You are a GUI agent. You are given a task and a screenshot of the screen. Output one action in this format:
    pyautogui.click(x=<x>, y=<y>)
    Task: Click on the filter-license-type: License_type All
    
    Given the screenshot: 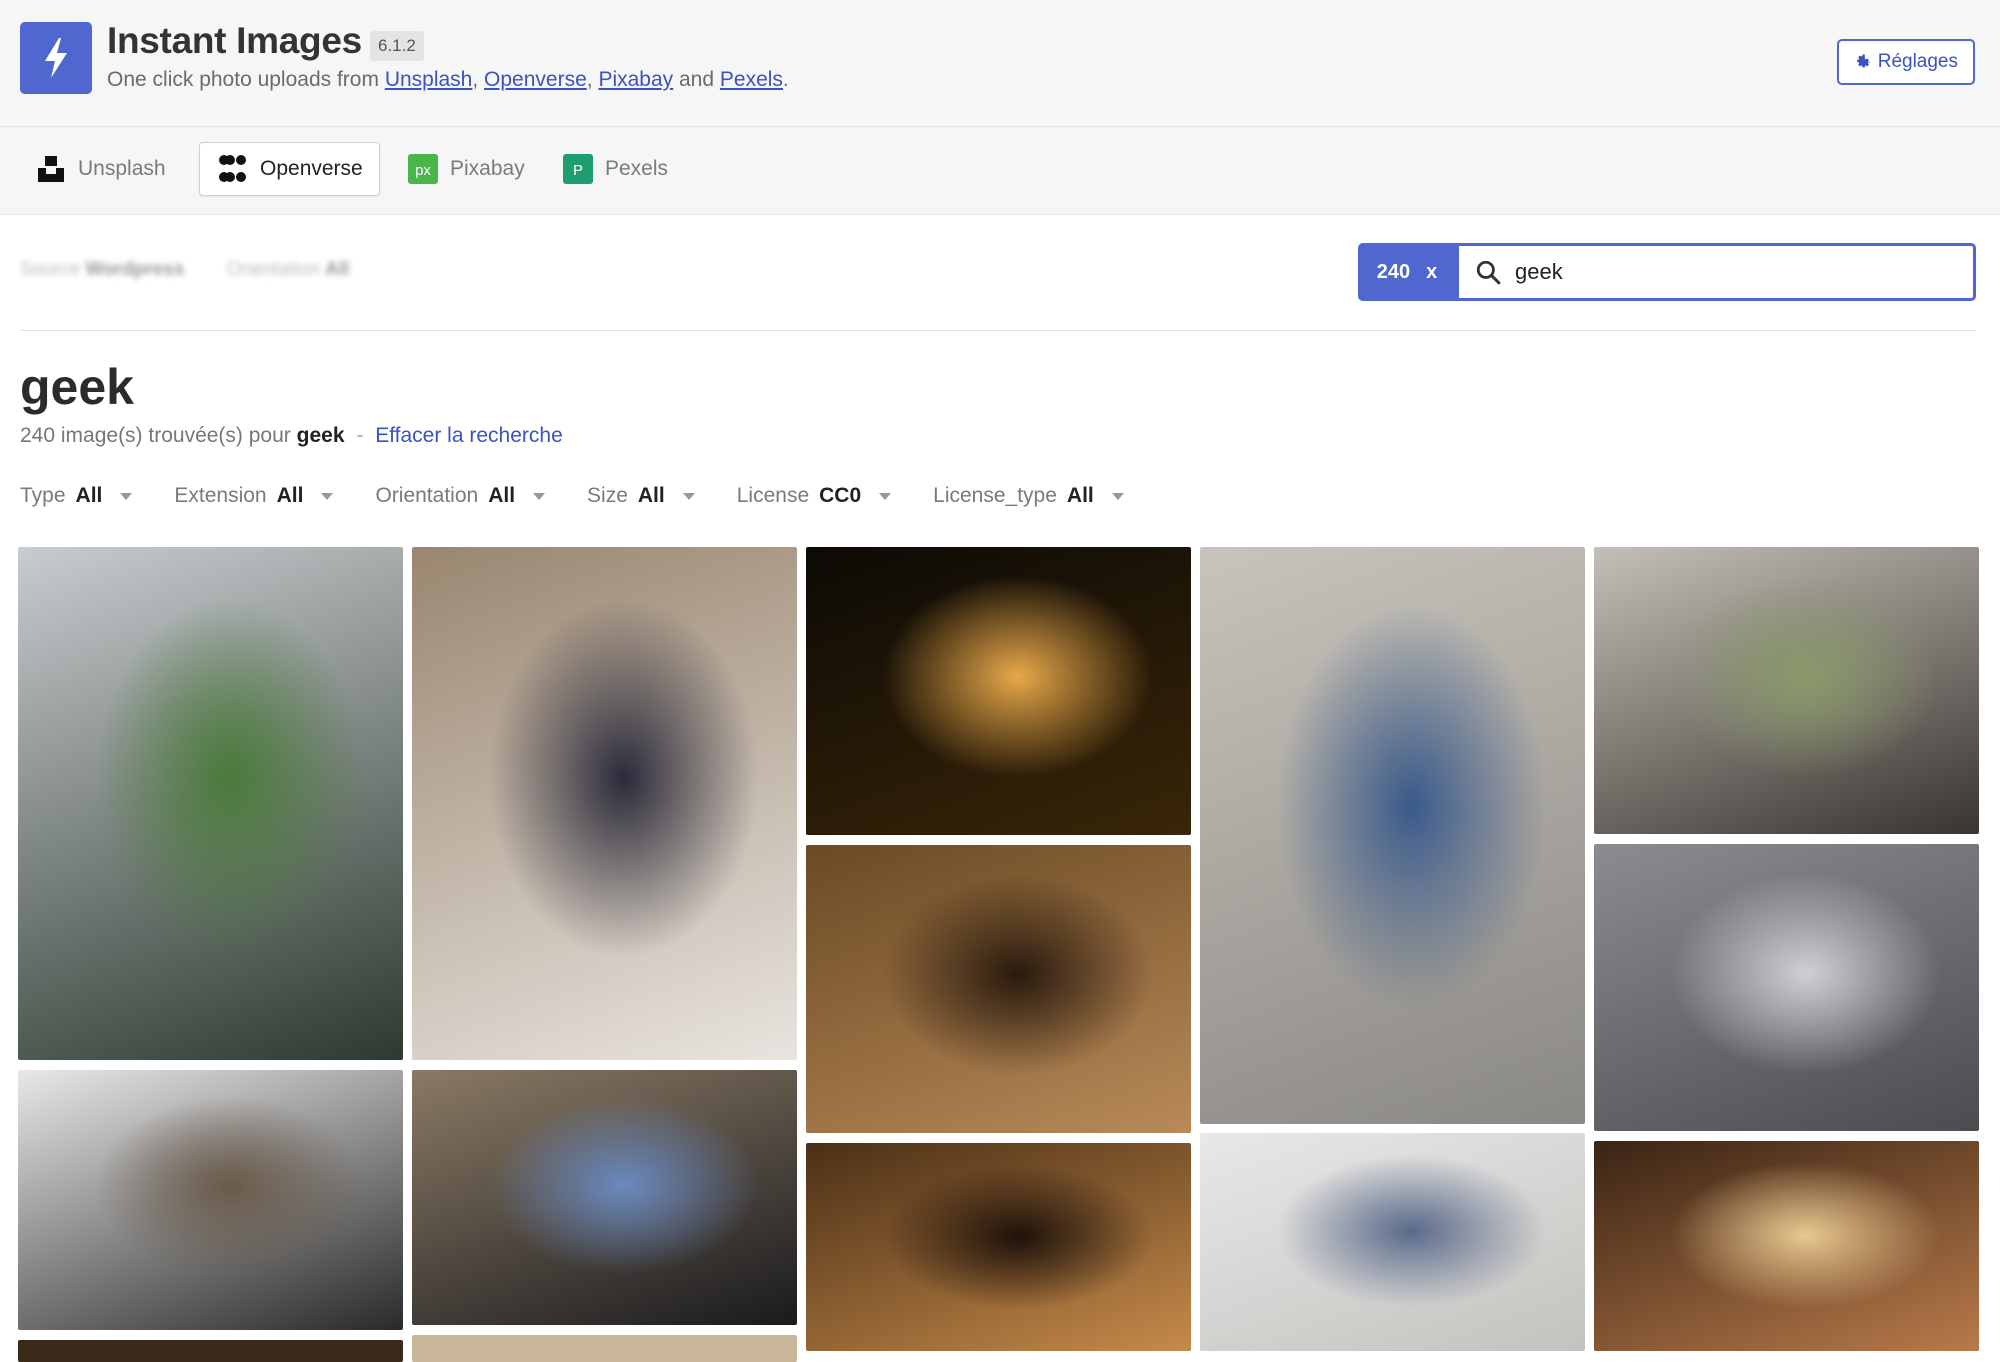 What is the action you would take?
    pyautogui.click(x=1028, y=496)
    